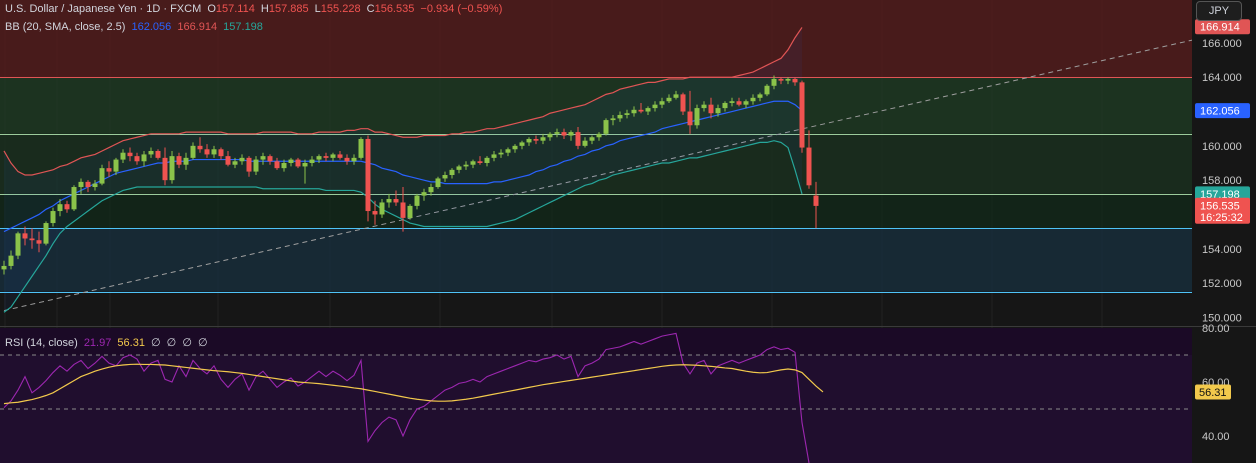 This screenshot has width=1256, height=463. Describe the element at coordinates (97, 343) in the screenshot. I see `rsi-value: 21.97` at that location.